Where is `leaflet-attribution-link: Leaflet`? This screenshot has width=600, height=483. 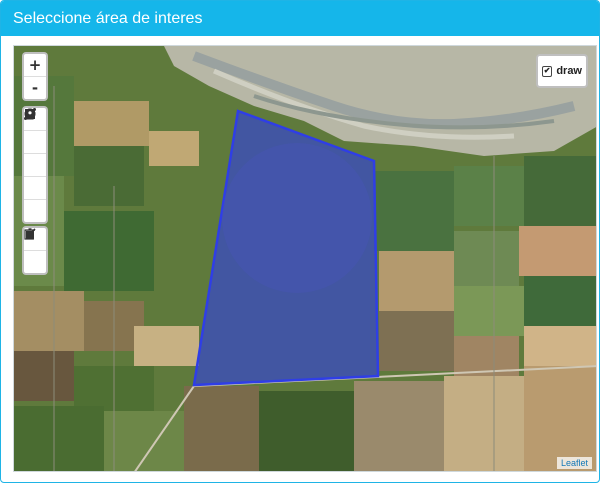
leaflet-attribution-link: Leaflet is located at coordinates (574, 463).